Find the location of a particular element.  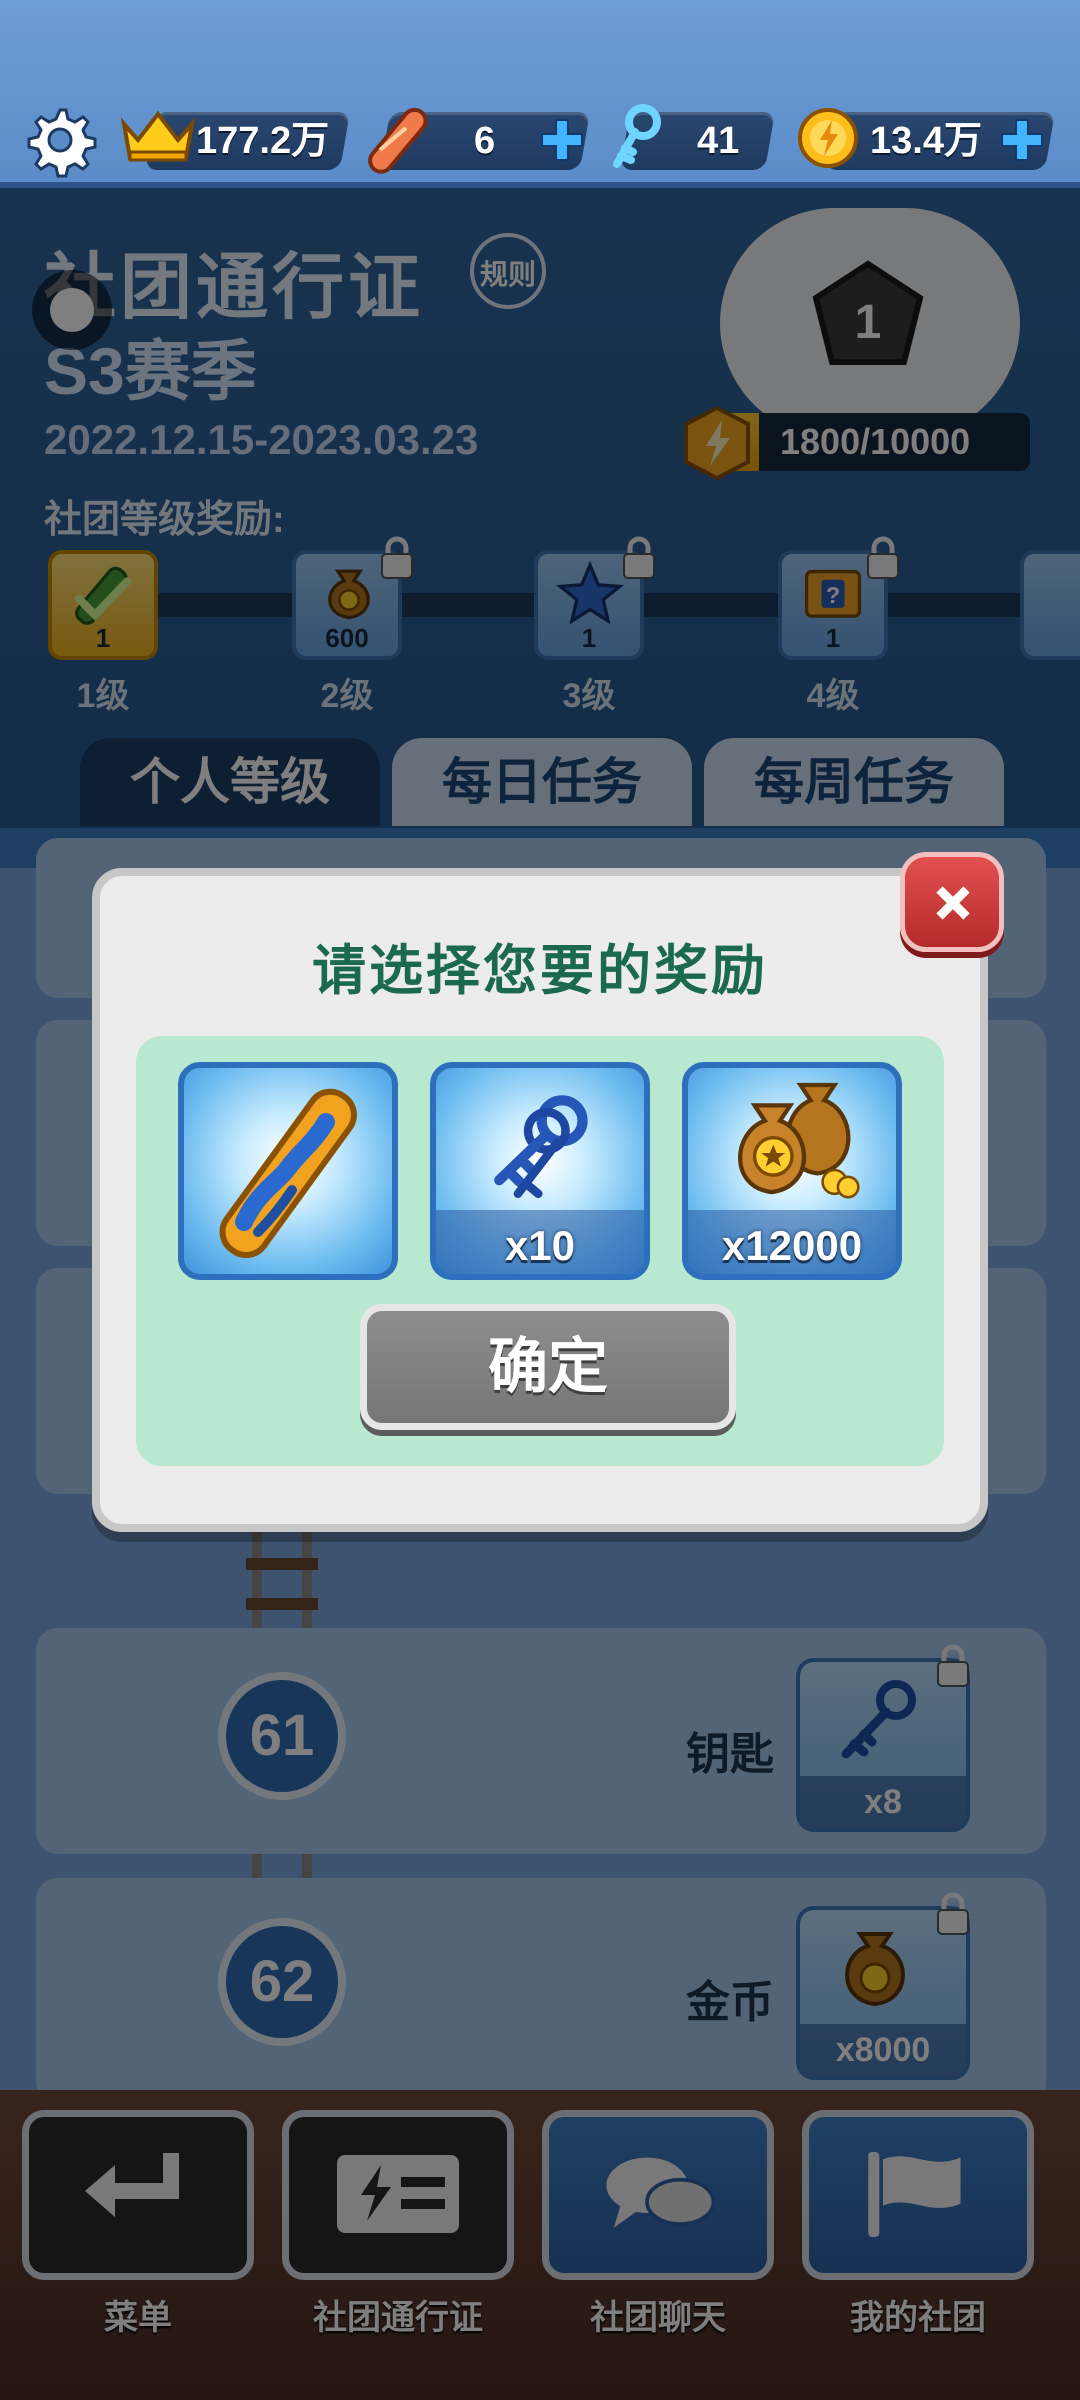

choice-coins: x12000 is located at coordinates (792, 1171).